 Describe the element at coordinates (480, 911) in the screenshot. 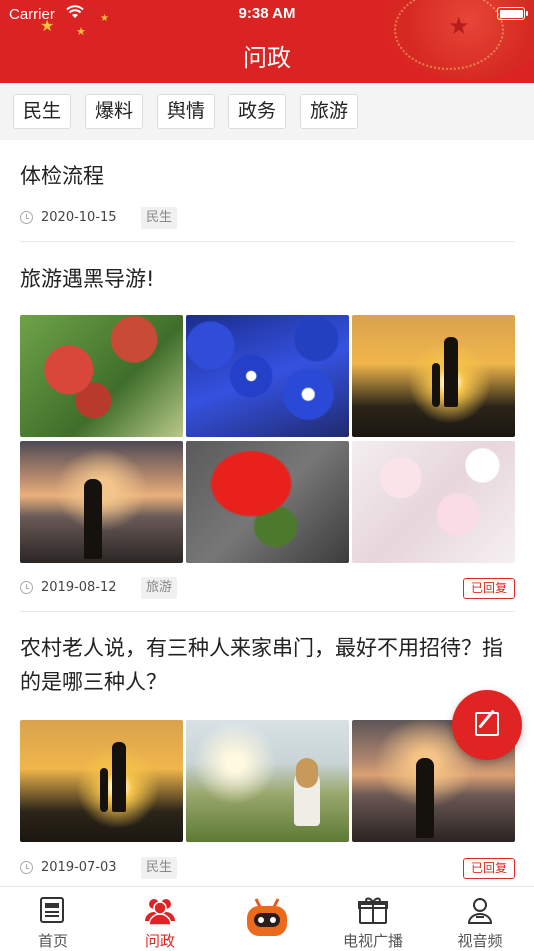

I see `person-icon` at that location.